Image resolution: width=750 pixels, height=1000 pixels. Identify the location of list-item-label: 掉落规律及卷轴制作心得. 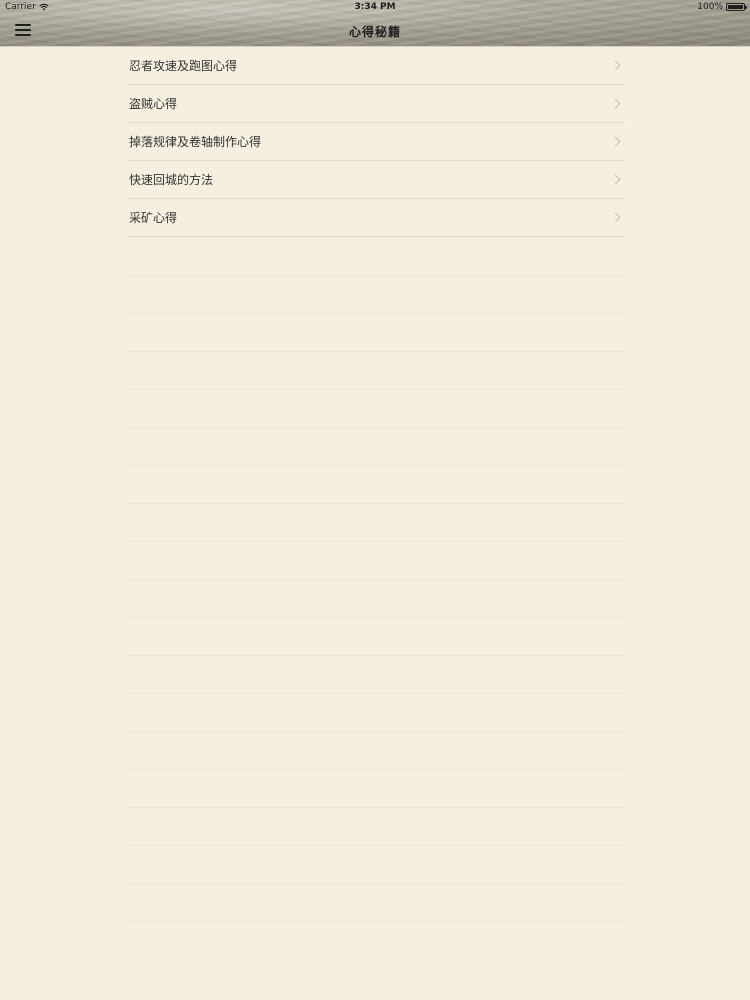
(195, 142).